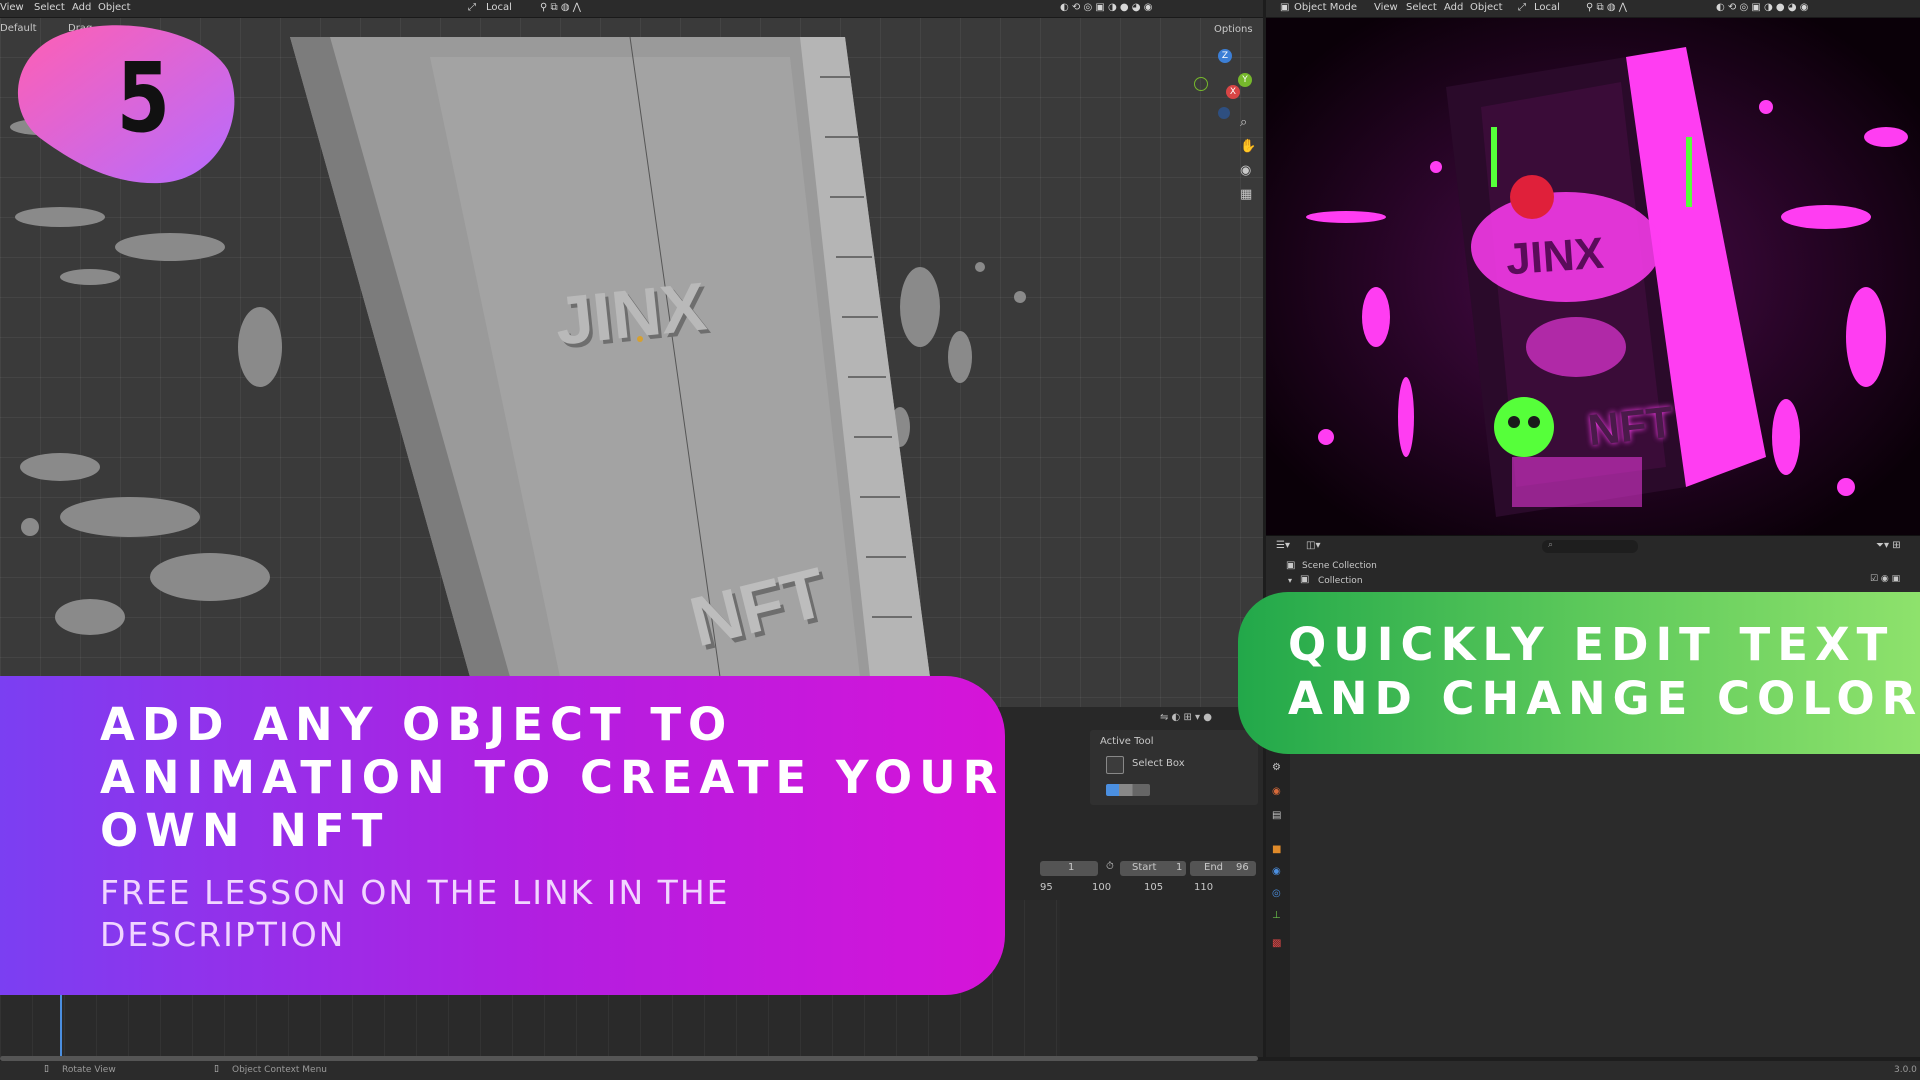 The width and height of the screenshot is (1920, 1080). I want to click on select-box-label: Select Box, so click(1158, 763).